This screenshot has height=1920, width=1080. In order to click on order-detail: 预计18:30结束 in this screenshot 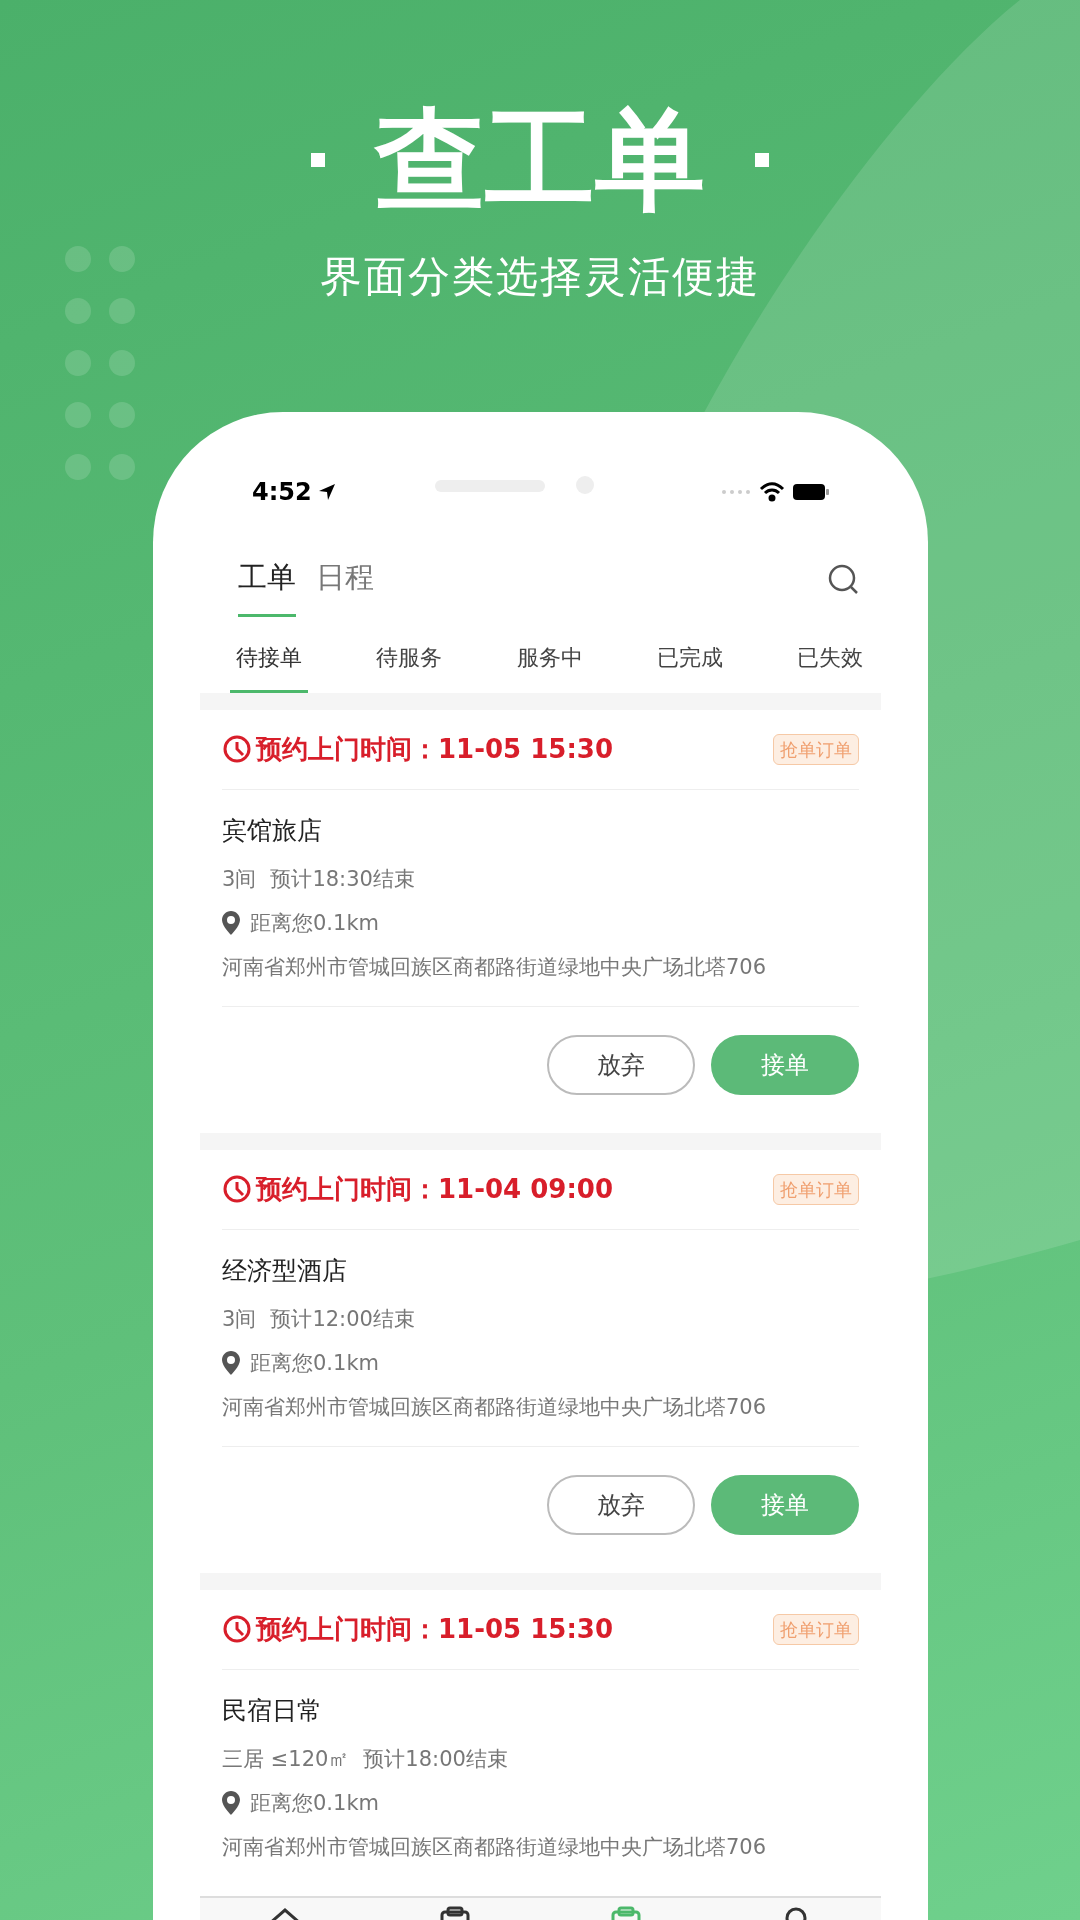, I will do `click(342, 879)`.